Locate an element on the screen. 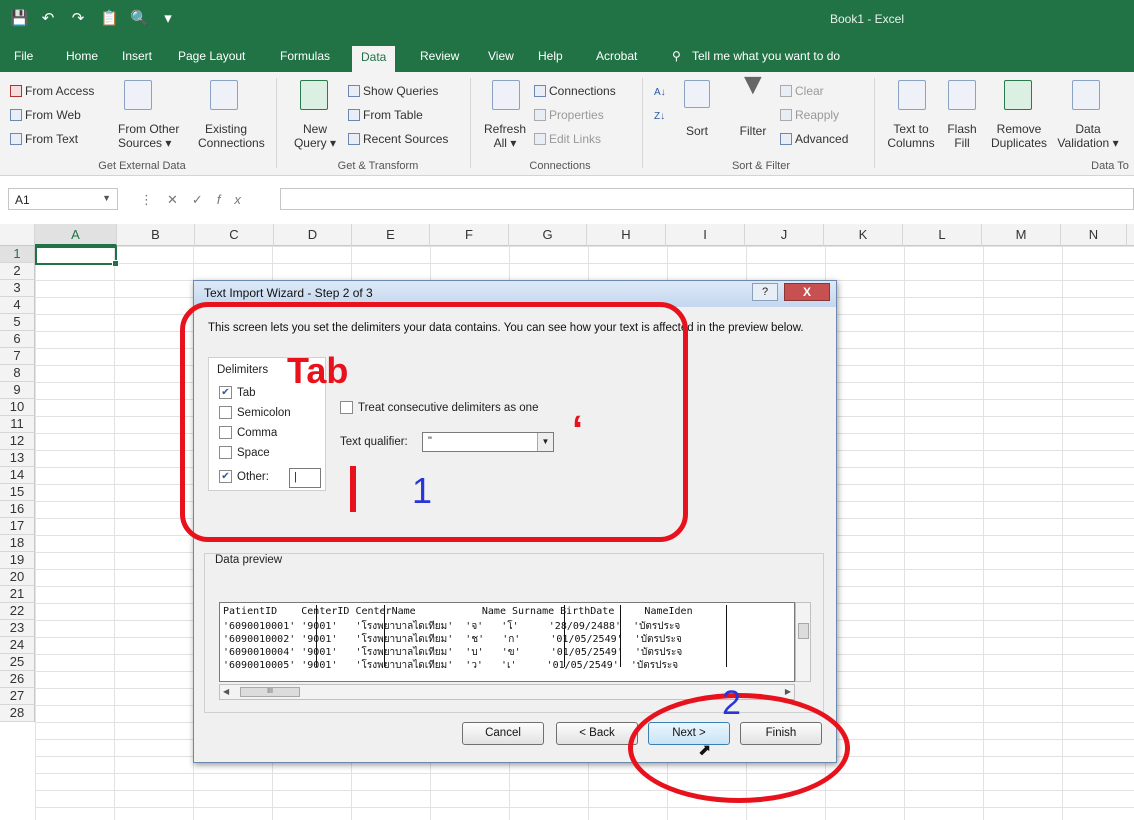  sort-ascending-icon: A↓ is located at coordinates (660, 93).